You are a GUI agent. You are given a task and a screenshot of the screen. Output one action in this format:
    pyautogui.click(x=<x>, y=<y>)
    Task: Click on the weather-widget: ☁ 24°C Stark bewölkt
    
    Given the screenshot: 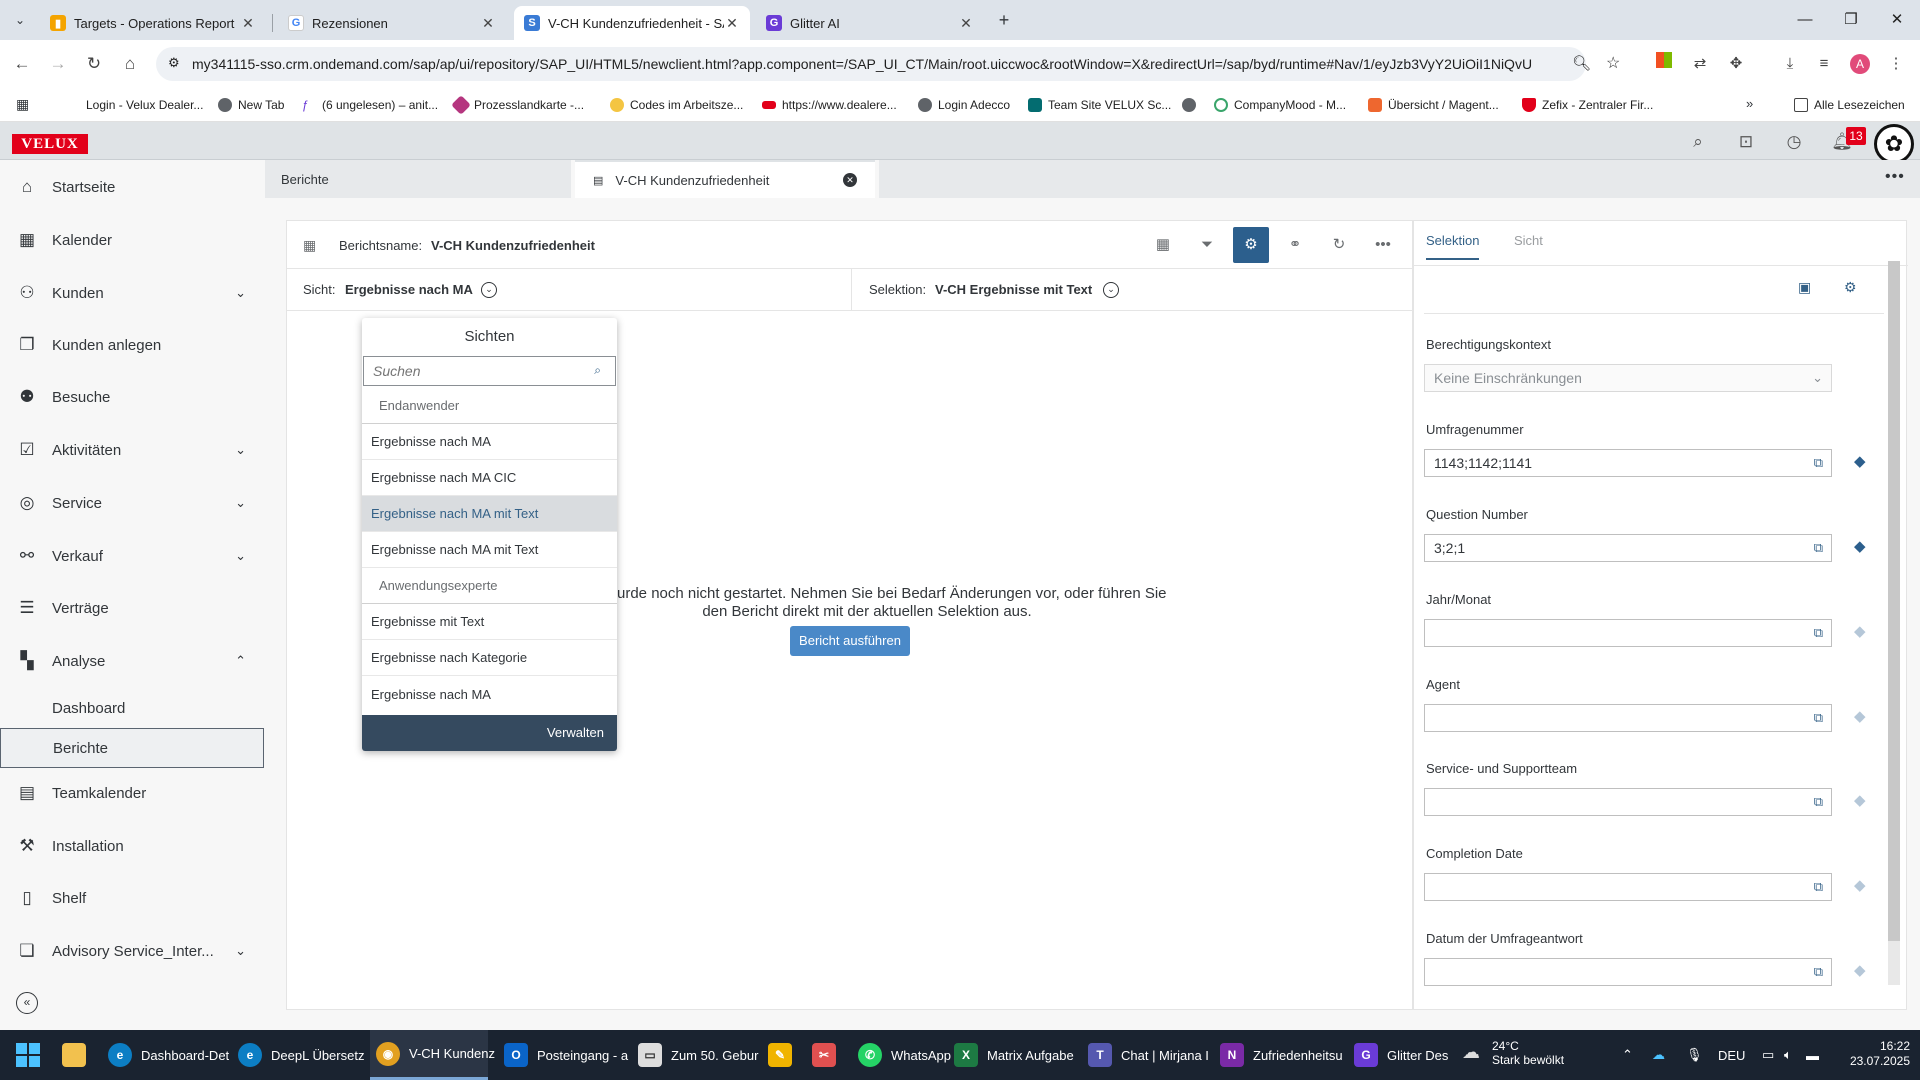 What is the action you would take?
    pyautogui.click(x=1527, y=1055)
    